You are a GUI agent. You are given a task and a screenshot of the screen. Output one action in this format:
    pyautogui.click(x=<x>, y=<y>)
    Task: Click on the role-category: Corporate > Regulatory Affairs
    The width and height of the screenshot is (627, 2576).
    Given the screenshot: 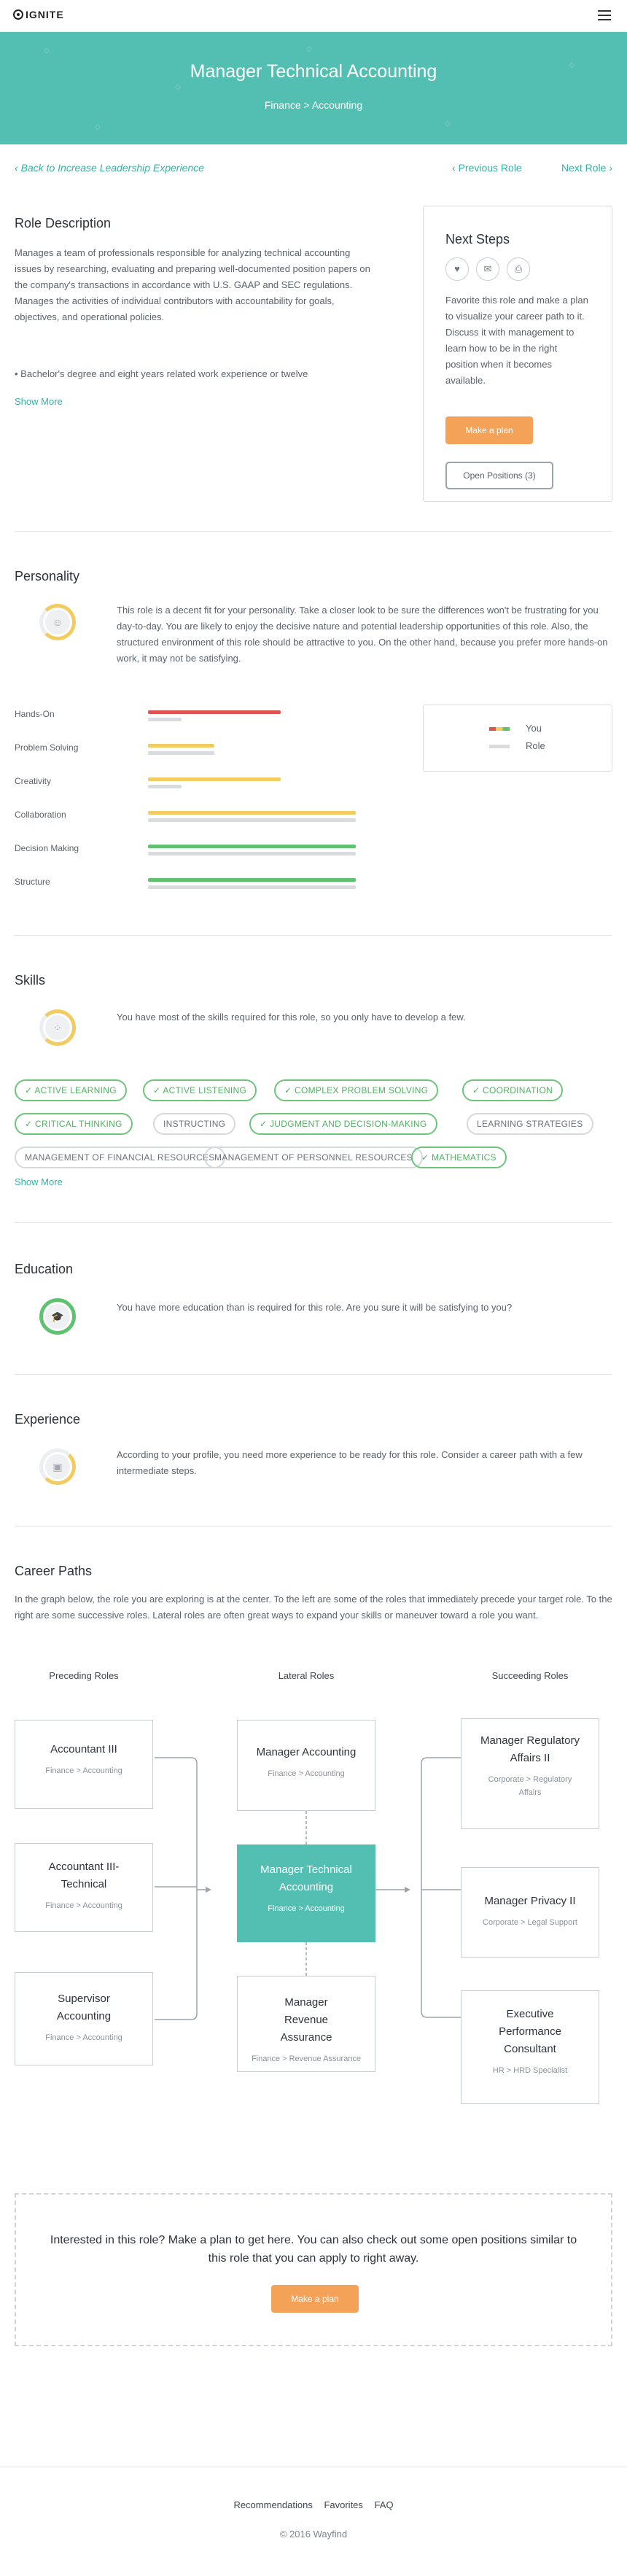 What is the action you would take?
    pyautogui.click(x=530, y=1786)
    